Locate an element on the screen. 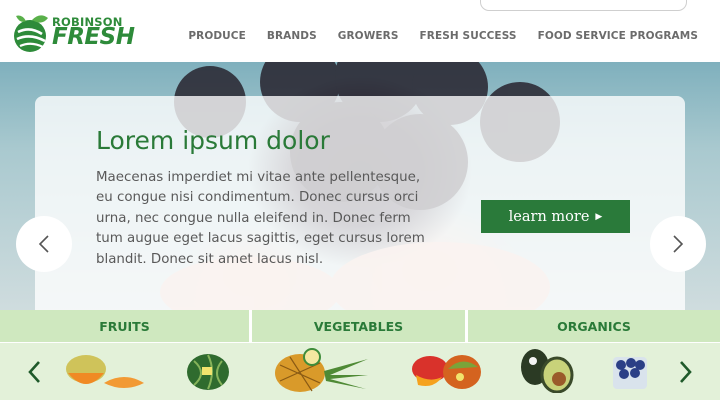  avocado-icon is located at coordinates (545, 370).